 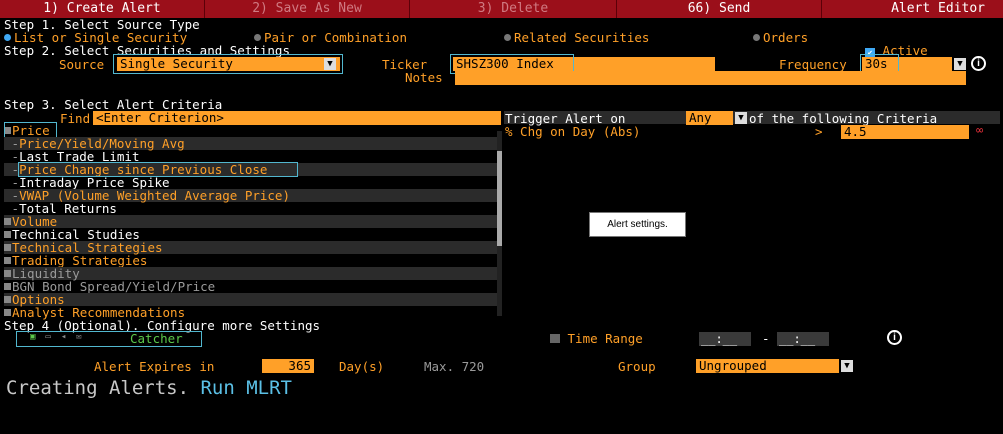 I want to click on catcher-icons: ▣▭◂✉, so click(x=61, y=337).